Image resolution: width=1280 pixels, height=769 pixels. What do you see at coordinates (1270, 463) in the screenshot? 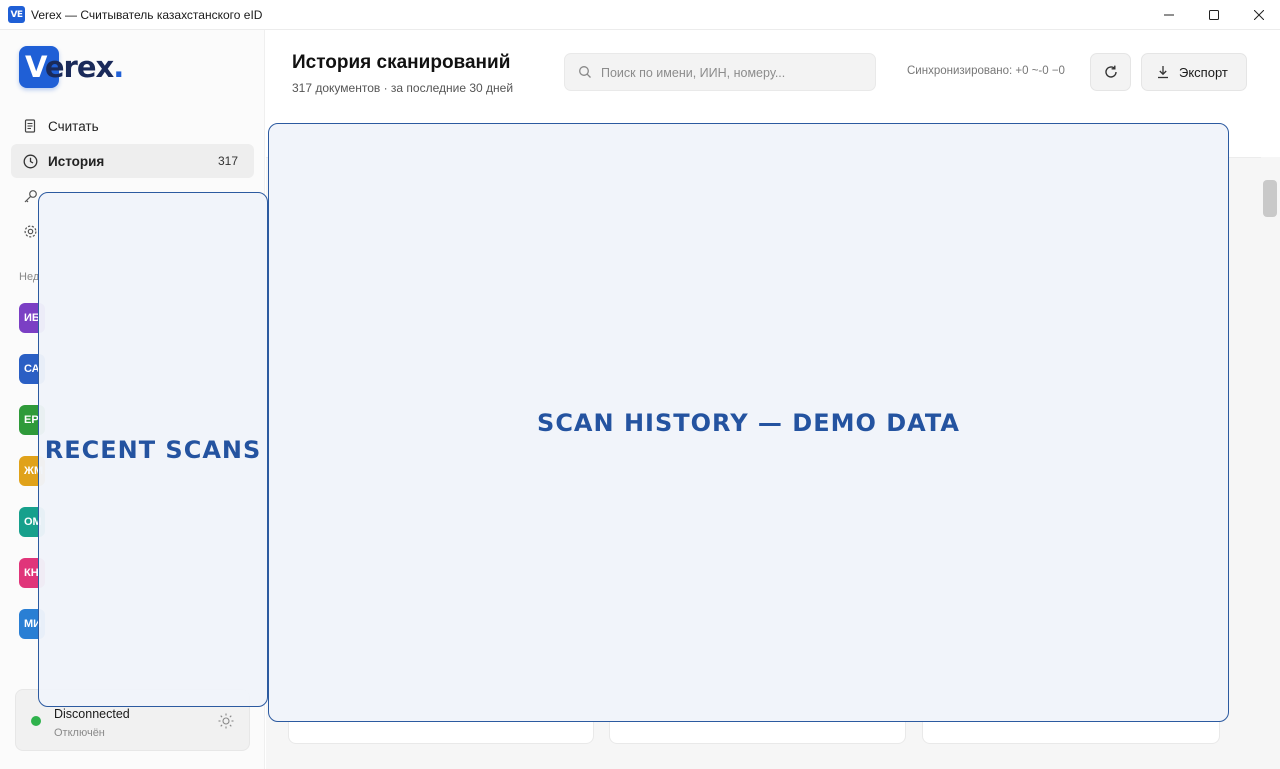
I see `scrollbar` at bounding box center [1270, 463].